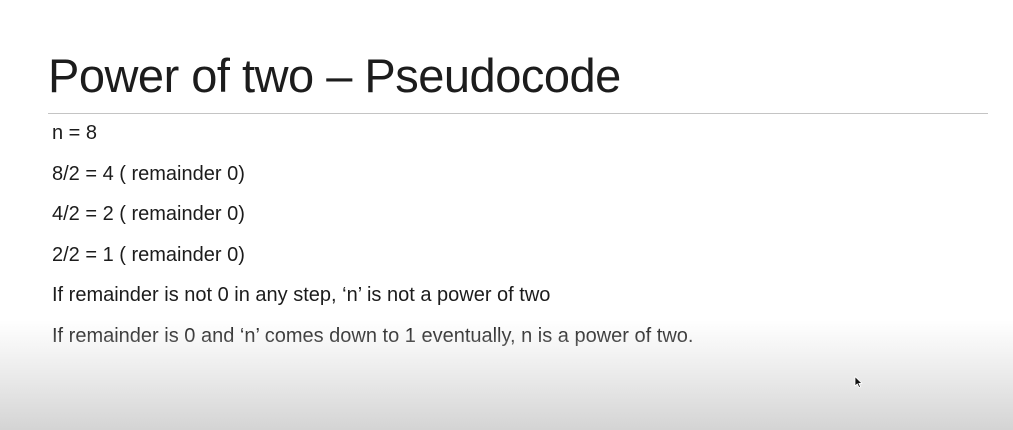 Image resolution: width=1013 pixels, height=430 pixels. What do you see at coordinates (148, 173) in the screenshot?
I see `body-line-step-1: 8/2 = 4 ( remainder 0)` at bounding box center [148, 173].